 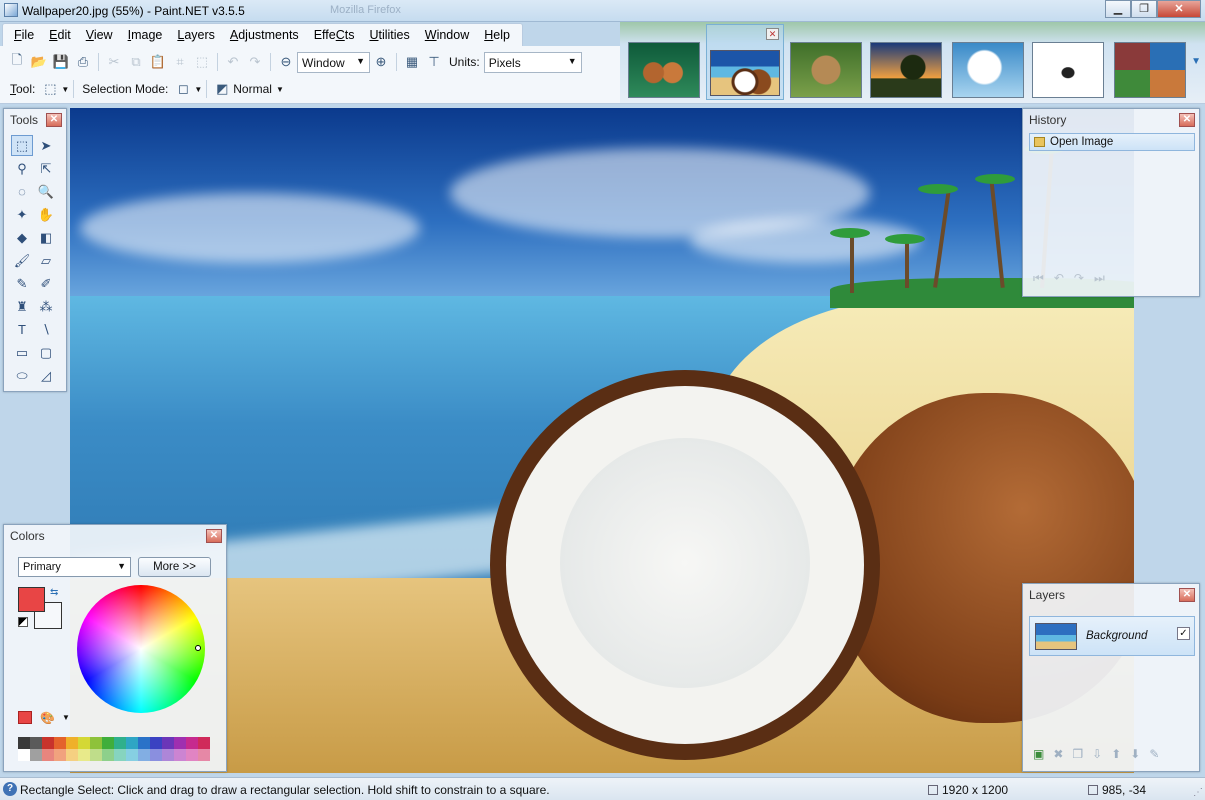 I want to click on paint-bucket-icon: ◆, so click(x=22, y=237).